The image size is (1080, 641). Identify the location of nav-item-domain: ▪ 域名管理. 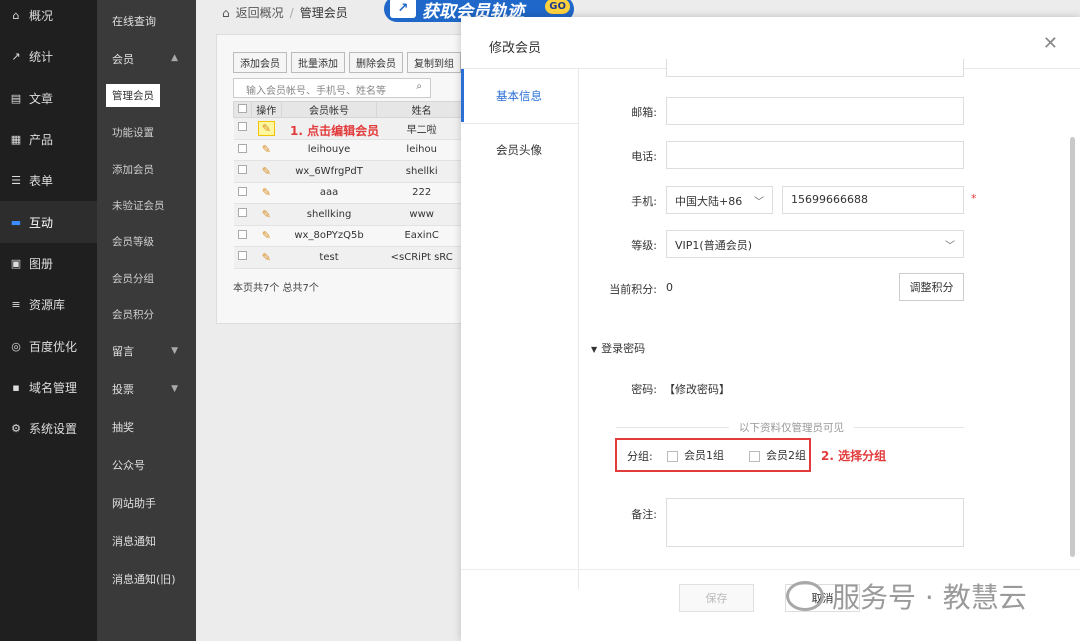
(48, 387).